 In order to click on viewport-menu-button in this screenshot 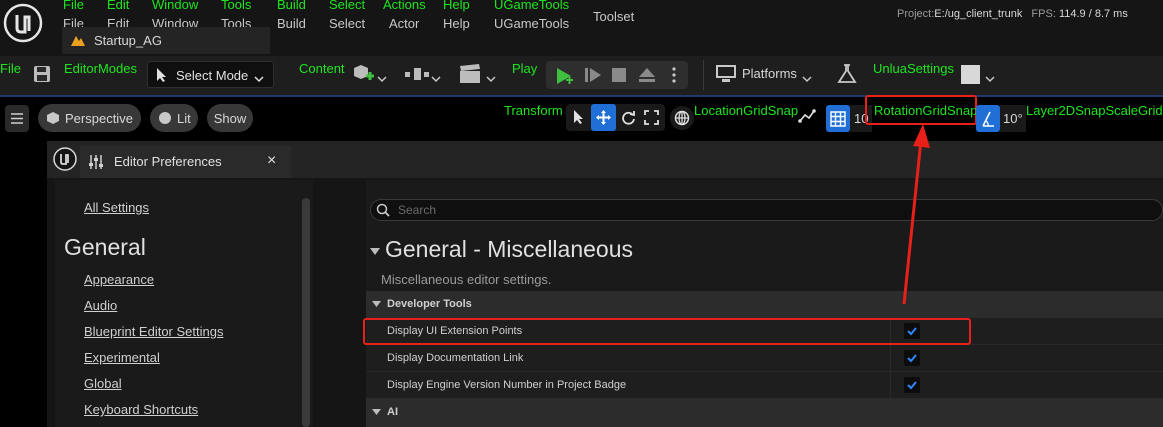, I will do `click(17, 118)`.